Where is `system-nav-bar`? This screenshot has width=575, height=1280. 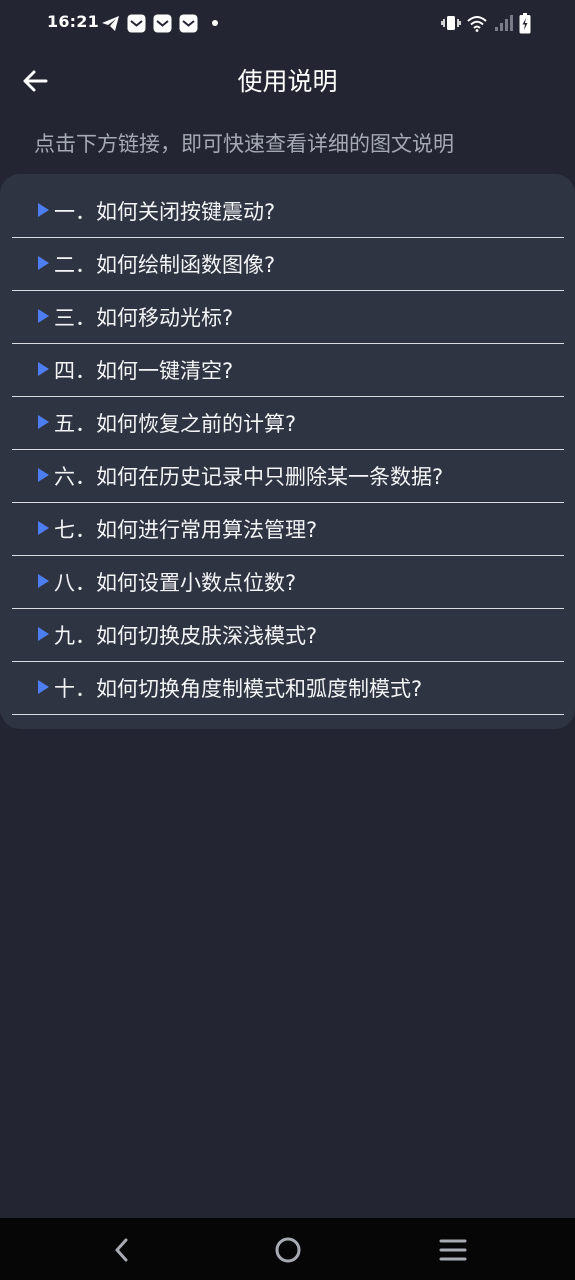 system-nav-bar is located at coordinates (287, 1249).